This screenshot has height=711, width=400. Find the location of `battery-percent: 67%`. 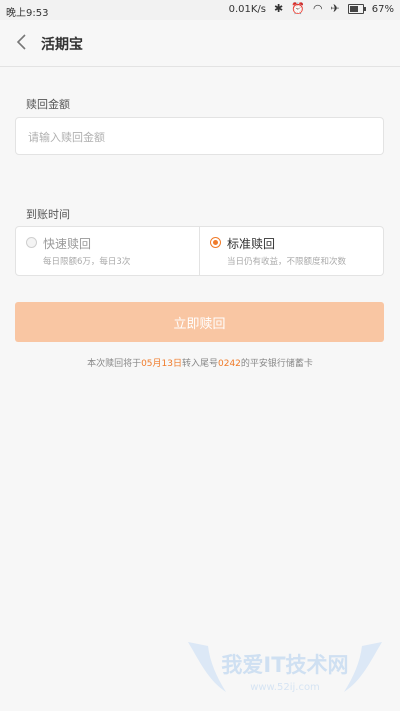

battery-percent: 67% is located at coordinates (382, 9).